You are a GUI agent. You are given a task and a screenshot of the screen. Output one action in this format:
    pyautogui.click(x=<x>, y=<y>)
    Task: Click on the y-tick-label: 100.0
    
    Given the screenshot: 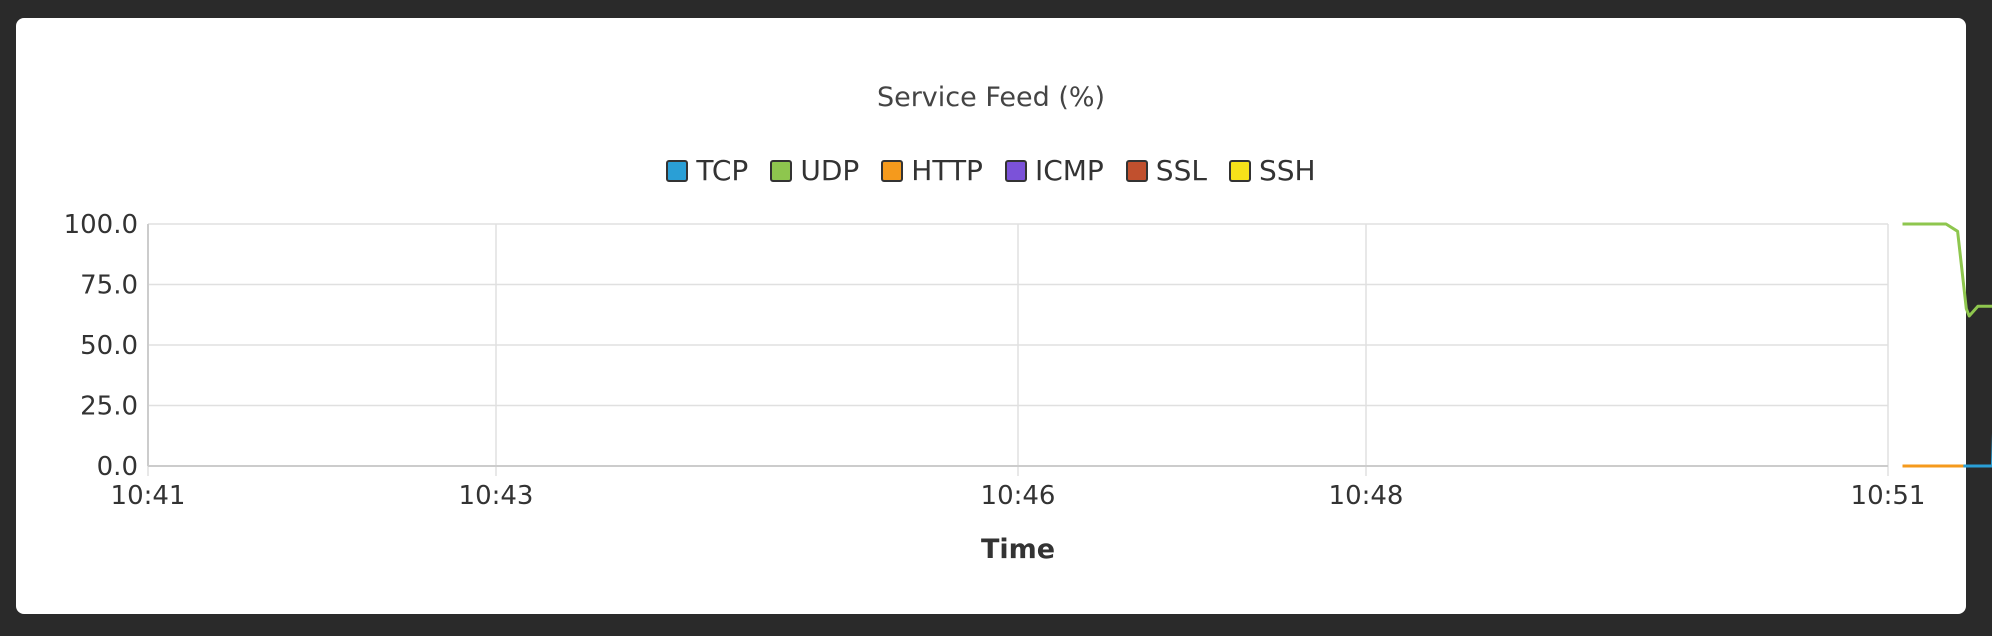 What is the action you would take?
    pyautogui.click(x=101, y=225)
    